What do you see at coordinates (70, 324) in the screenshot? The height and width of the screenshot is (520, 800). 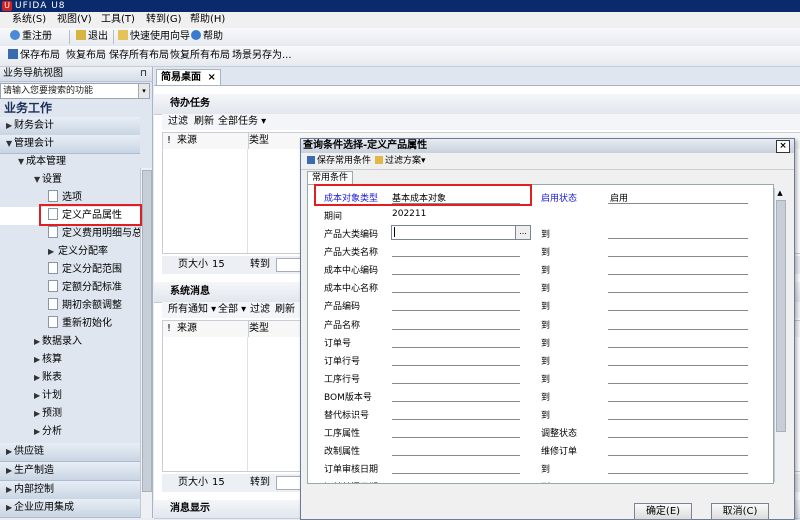 I see `nav-item-reinitialize: 重新初始化` at bounding box center [70, 324].